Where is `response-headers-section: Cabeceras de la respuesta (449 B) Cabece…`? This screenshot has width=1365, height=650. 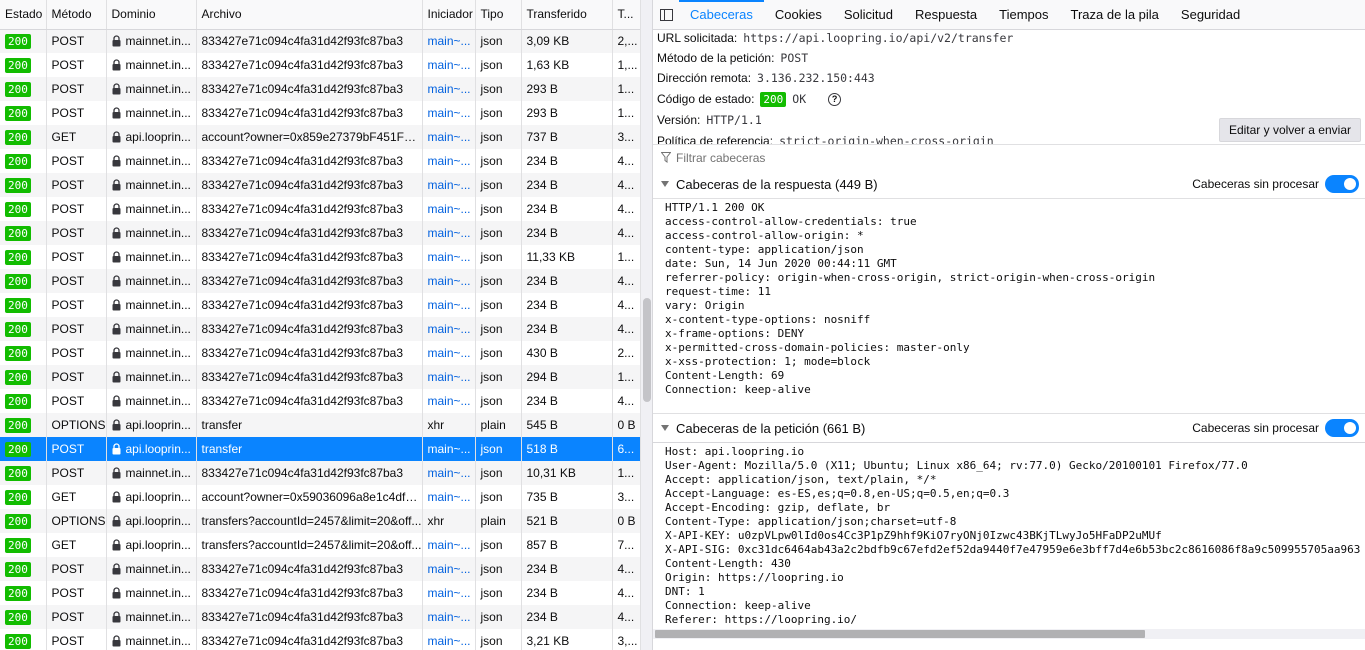 response-headers-section: Cabeceras de la respuesta (449 B) Cabece… is located at coordinates (1009, 184).